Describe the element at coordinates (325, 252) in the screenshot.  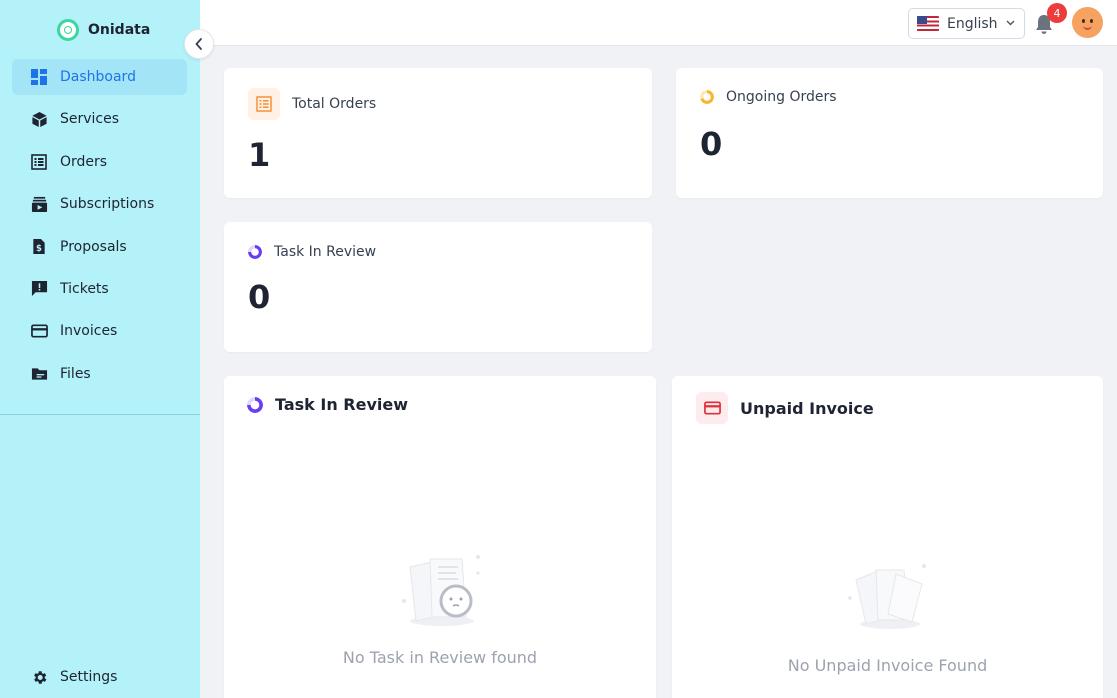
I see `task-in-review-label: Task In Review` at that location.